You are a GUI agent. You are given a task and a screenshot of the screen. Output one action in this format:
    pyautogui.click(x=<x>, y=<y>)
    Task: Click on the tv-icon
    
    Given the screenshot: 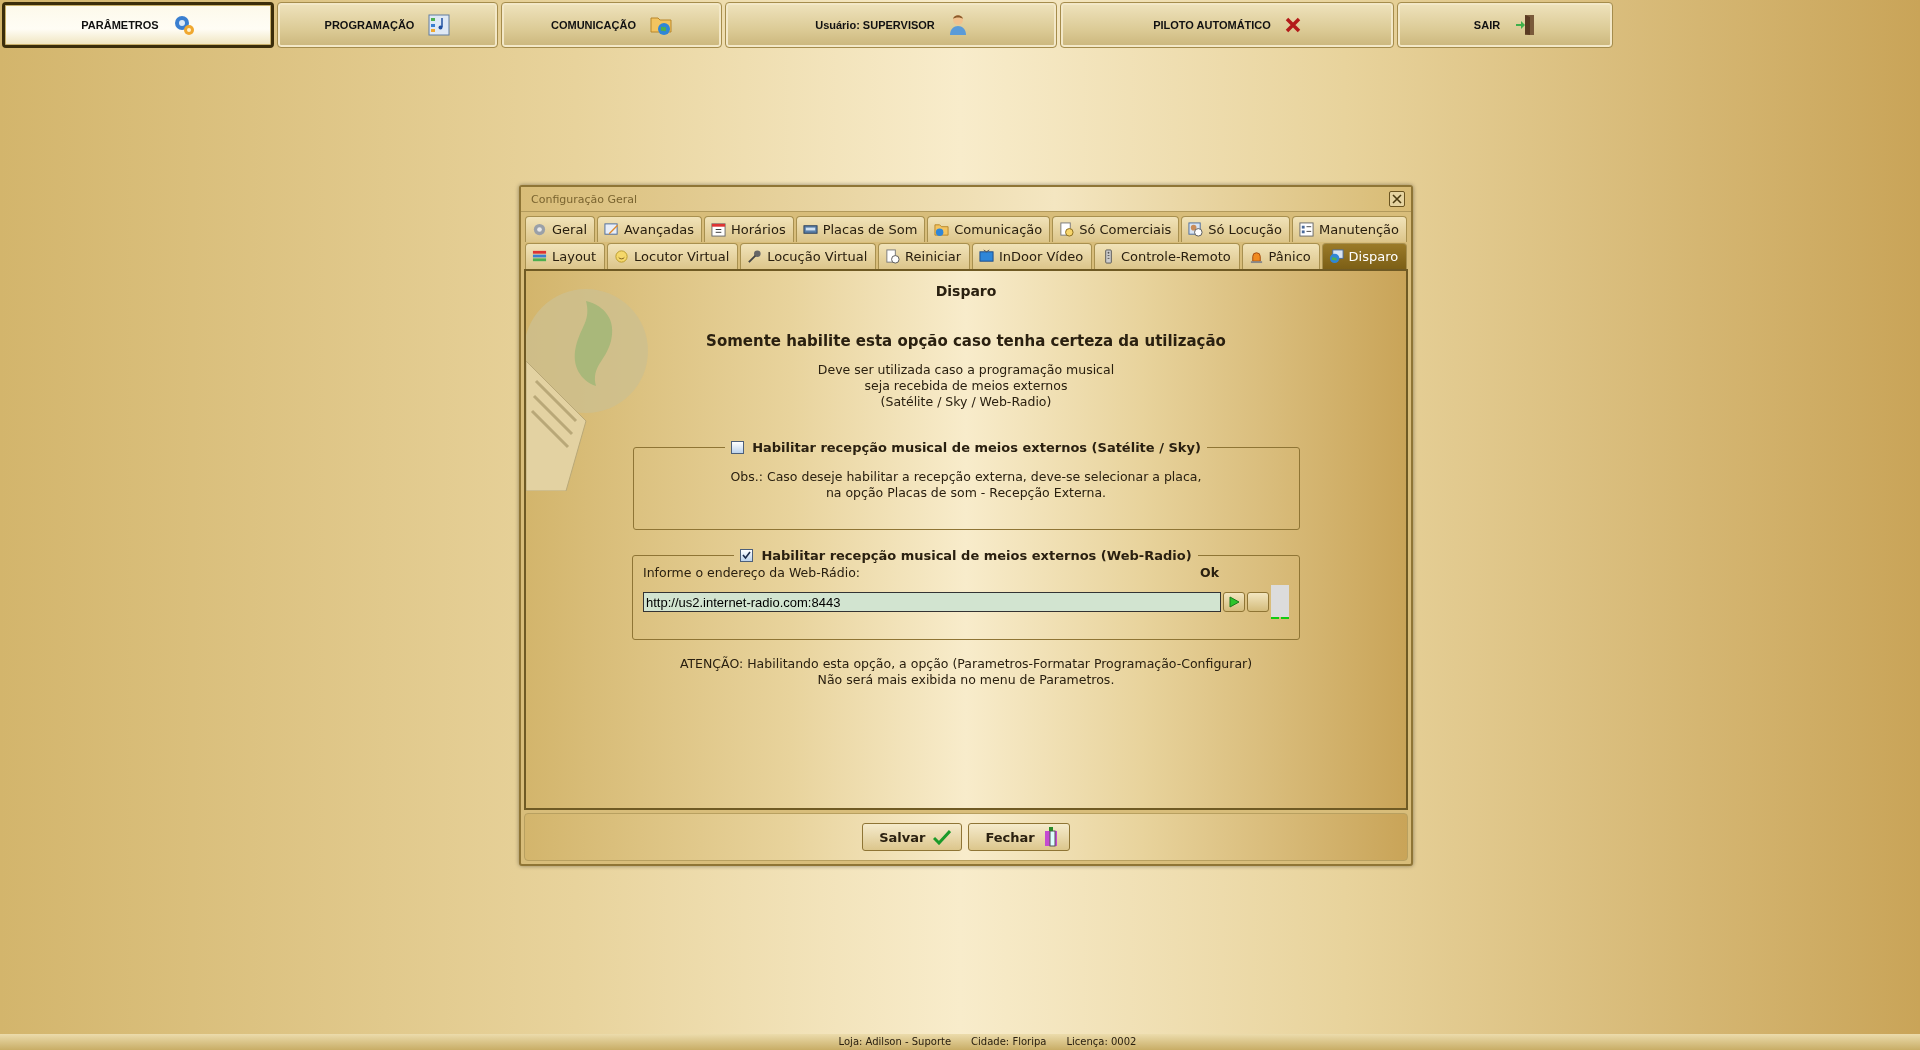 What is the action you would take?
    pyautogui.click(x=986, y=256)
    